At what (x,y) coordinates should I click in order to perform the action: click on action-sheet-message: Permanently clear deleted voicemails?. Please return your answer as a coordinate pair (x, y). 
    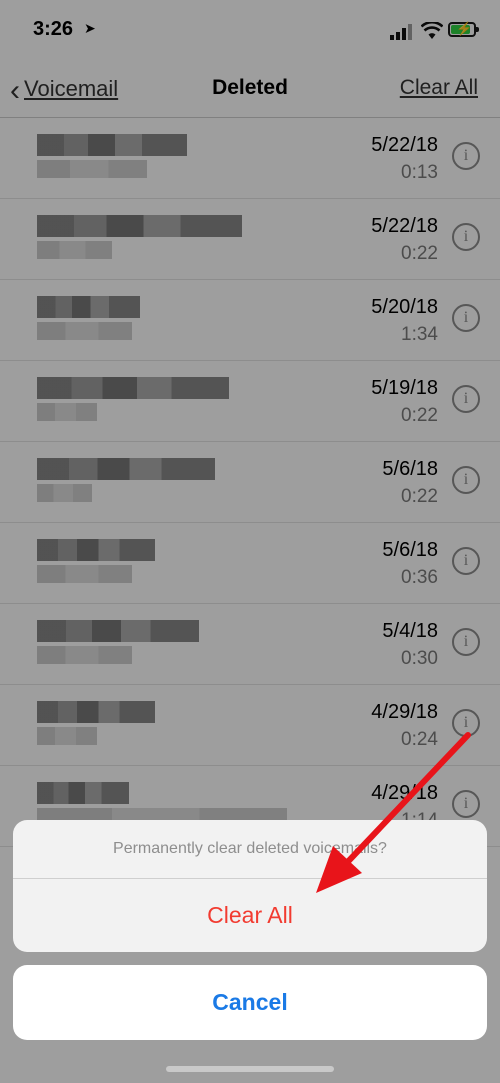
    Looking at the image, I should click on (250, 849).